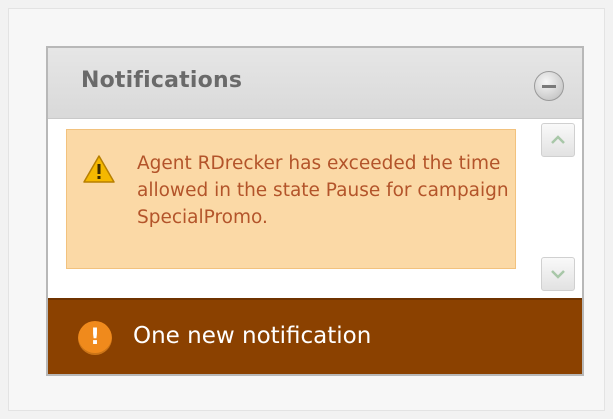  What do you see at coordinates (95, 338) in the screenshot?
I see `exclamation-circle-icon: !` at bounding box center [95, 338].